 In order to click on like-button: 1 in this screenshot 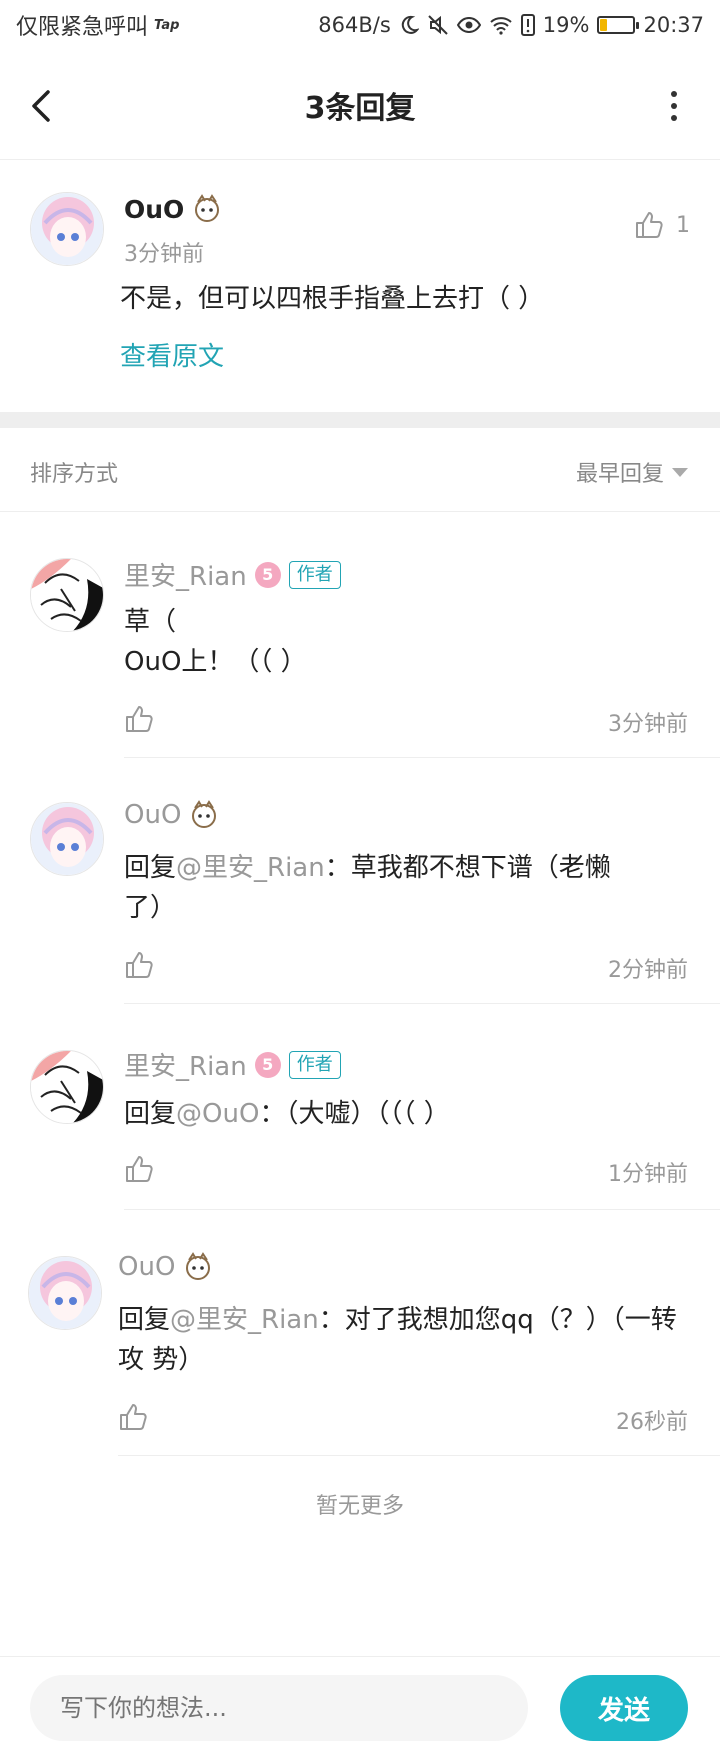, I will do `click(662, 225)`.